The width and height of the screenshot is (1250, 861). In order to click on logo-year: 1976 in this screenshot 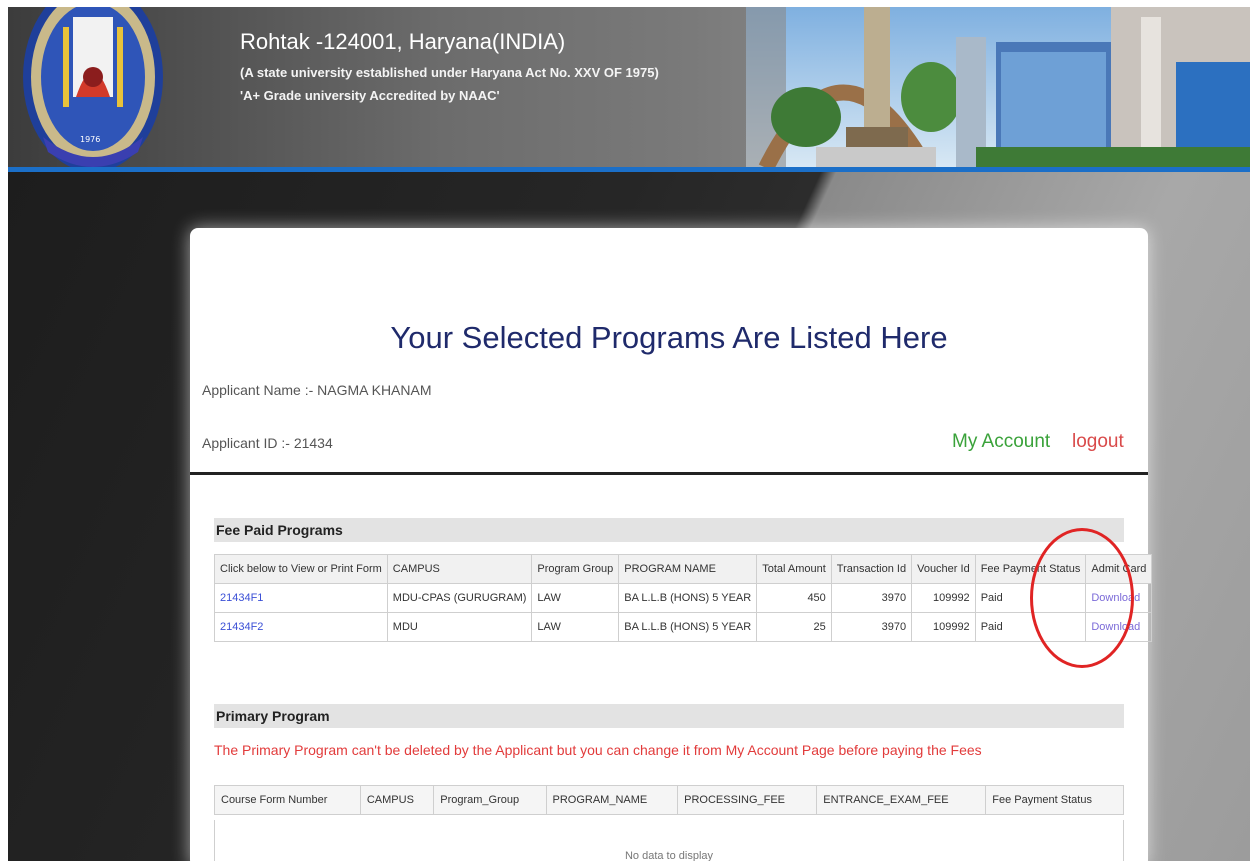, I will do `click(90, 139)`.